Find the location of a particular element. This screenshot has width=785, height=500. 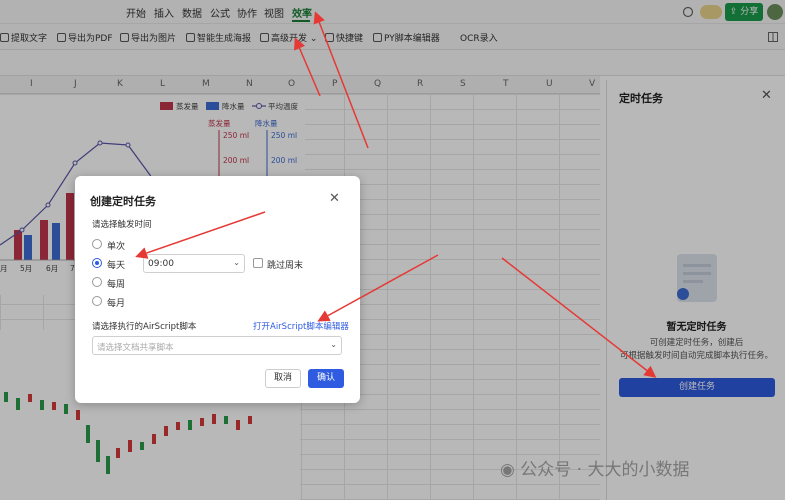

arrow-to-create-task is located at coordinates (579, 317).